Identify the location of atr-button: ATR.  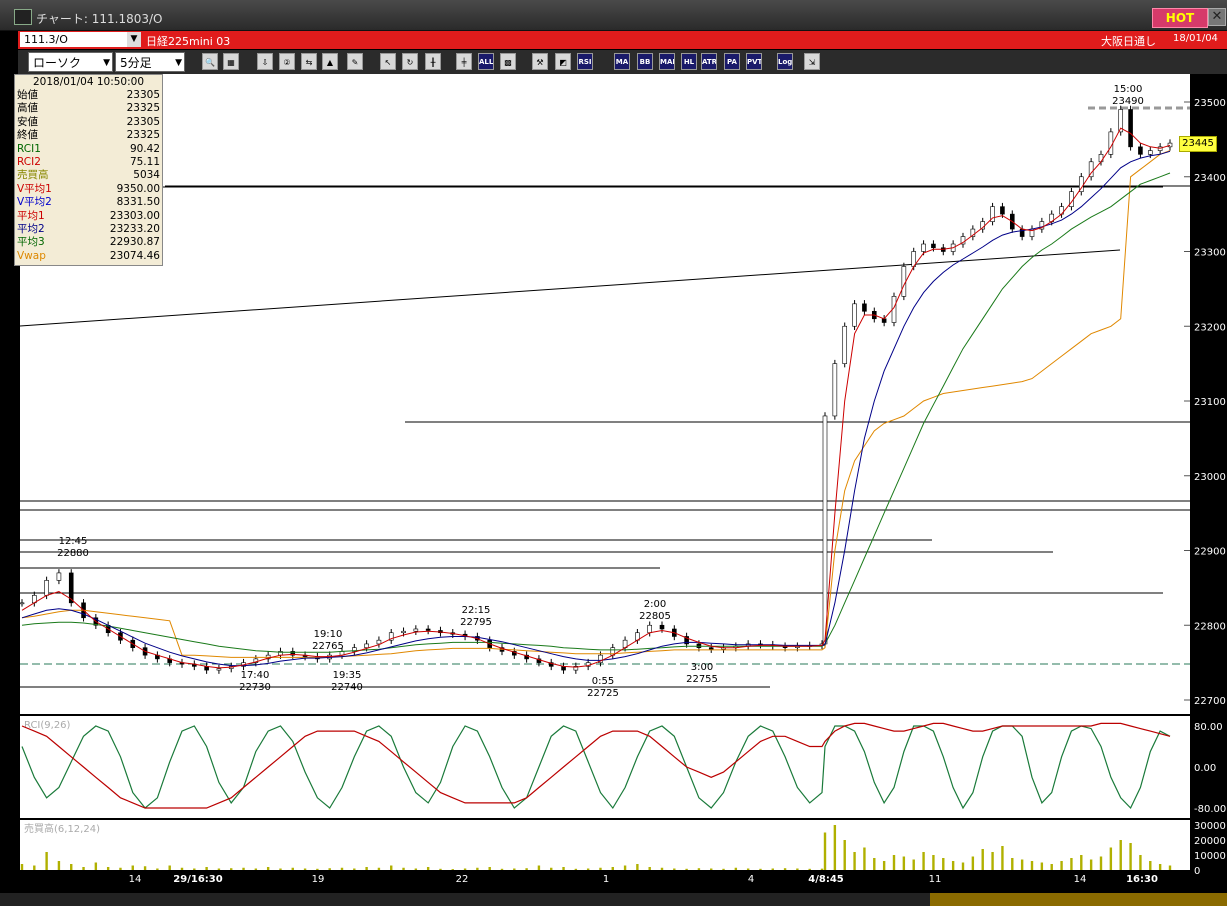
(709, 61).